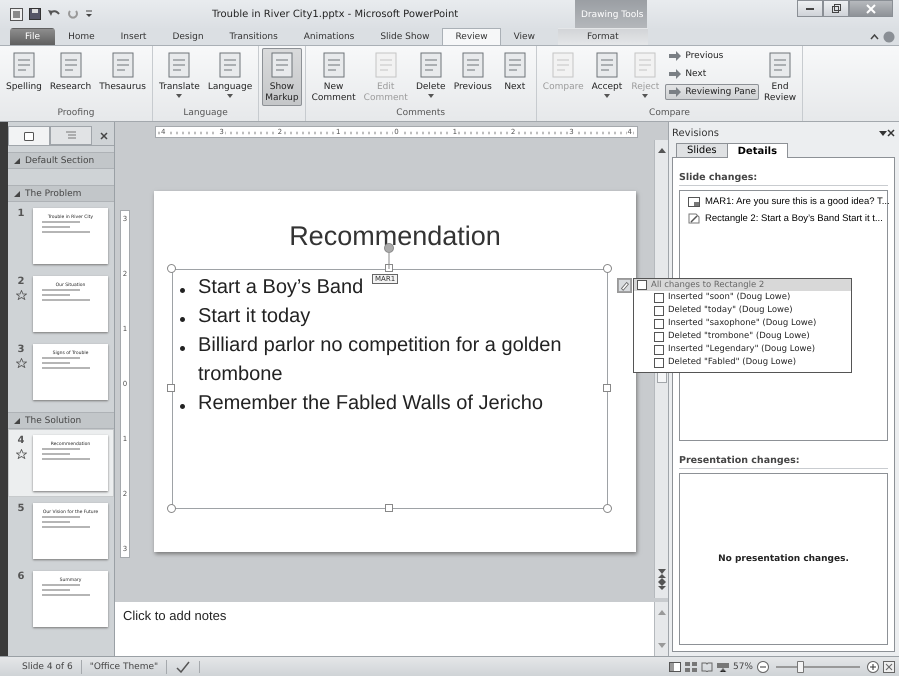 This screenshot has width=899, height=676. What do you see at coordinates (370, 403) in the screenshot?
I see `bullet-text: Remember the Fabled Walls of Jericho` at bounding box center [370, 403].